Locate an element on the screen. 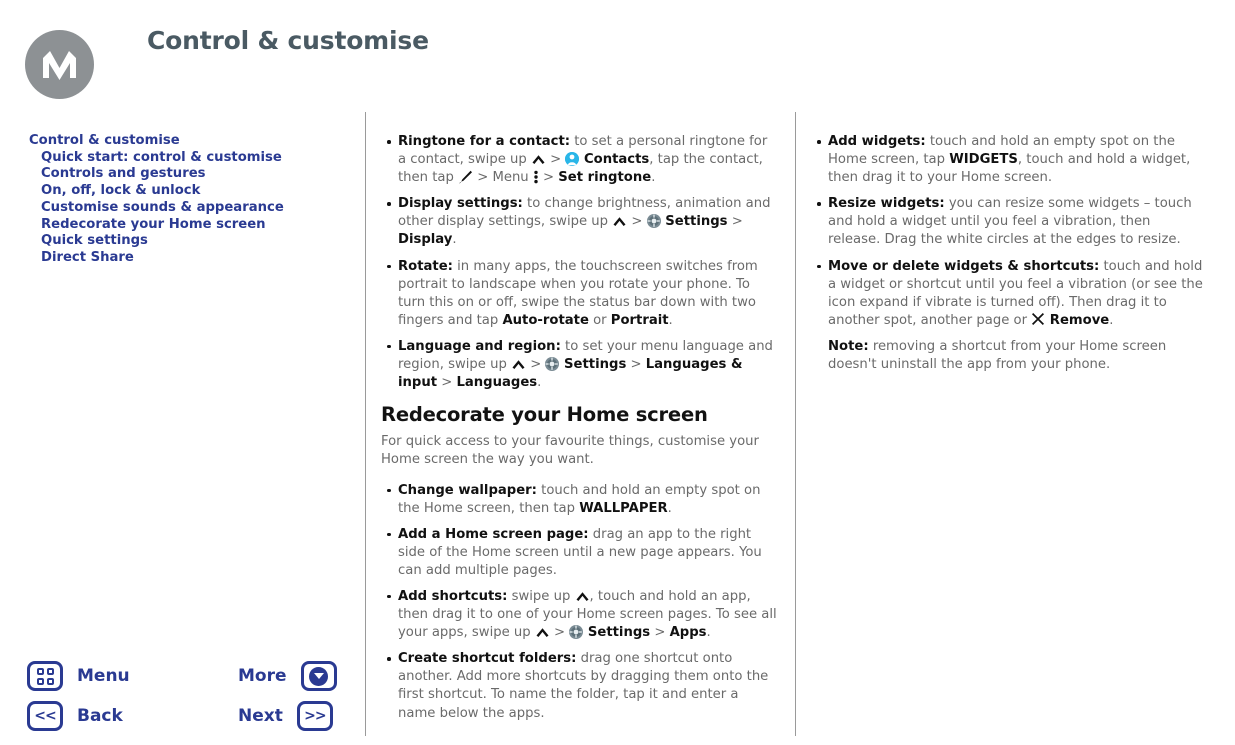  bullet-term: Create shortcut folders: is located at coordinates (487, 659).